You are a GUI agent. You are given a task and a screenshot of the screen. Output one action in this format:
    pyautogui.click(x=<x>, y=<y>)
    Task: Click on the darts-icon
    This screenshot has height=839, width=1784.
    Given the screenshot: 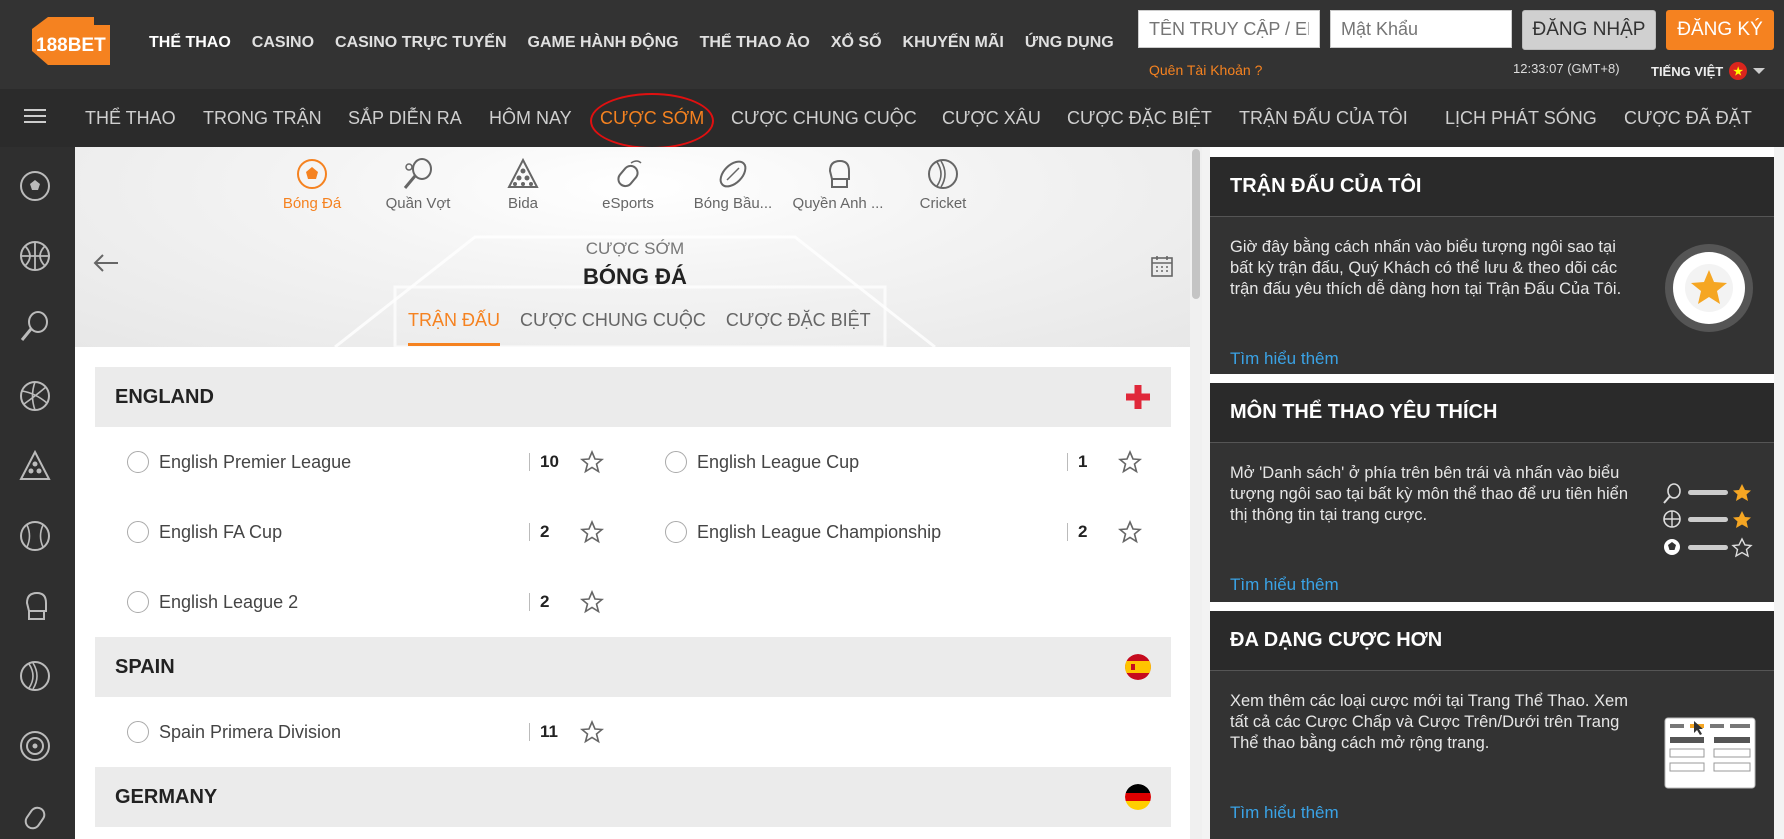 What is the action you would take?
    pyautogui.click(x=35, y=746)
    